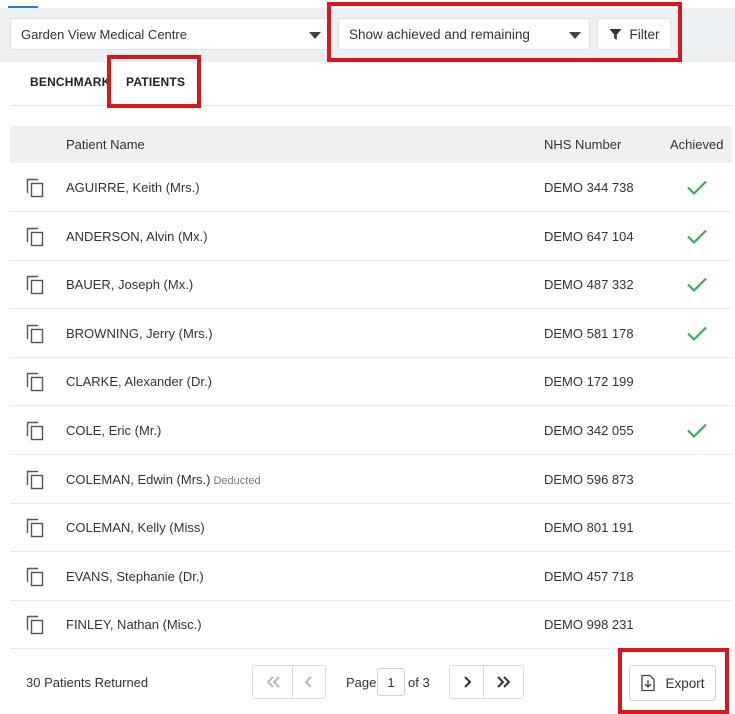  What do you see at coordinates (589, 382) in the screenshot?
I see `nhs-number: DEMO 172 199` at bounding box center [589, 382].